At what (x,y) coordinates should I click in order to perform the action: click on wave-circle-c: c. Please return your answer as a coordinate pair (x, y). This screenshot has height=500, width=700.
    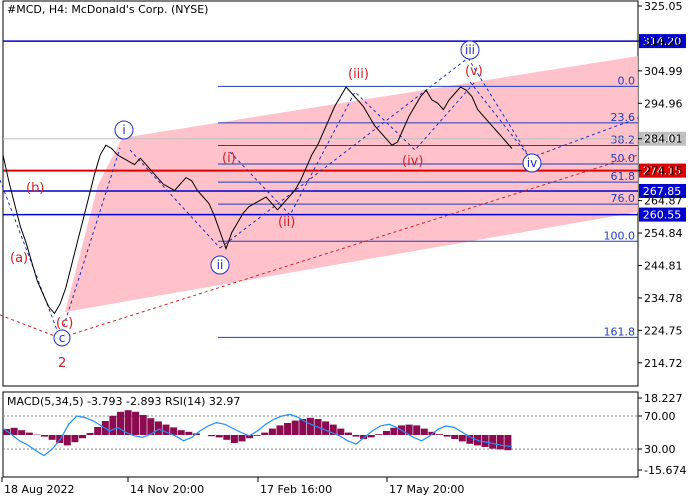
    Looking at the image, I should click on (62, 338).